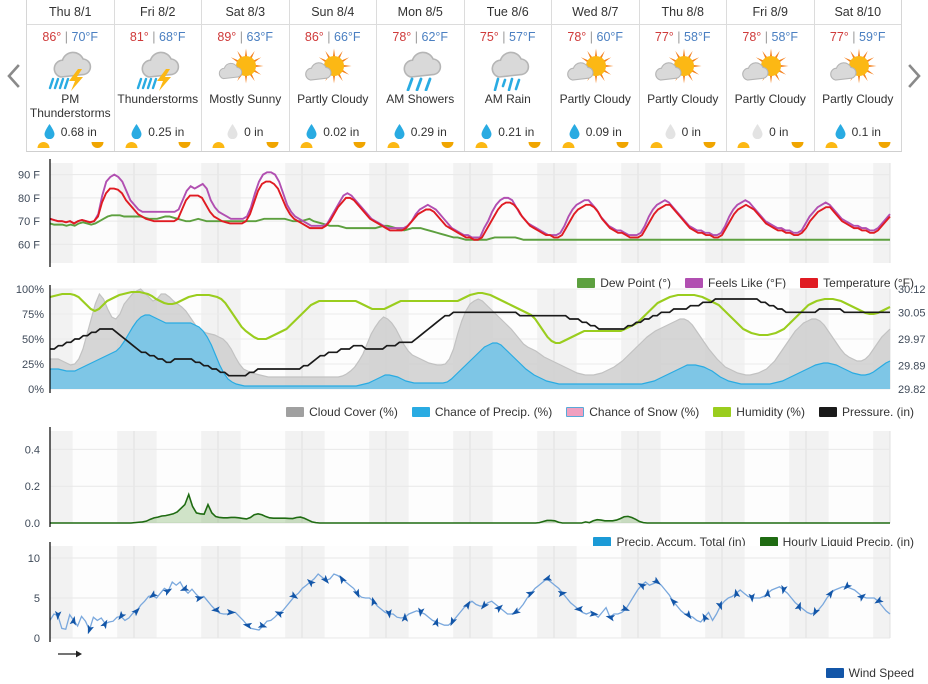  I want to click on day-condition: PM Thunderstorms, so click(70, 106).